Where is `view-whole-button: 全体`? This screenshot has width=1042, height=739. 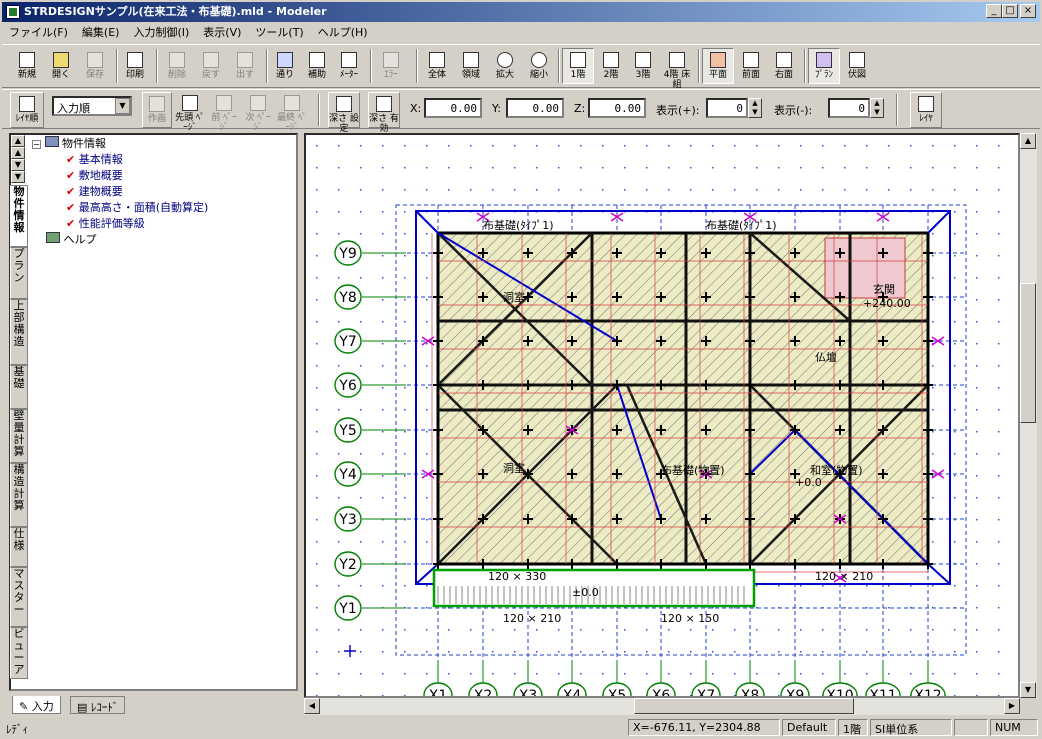
view-whole-button: 全体 is located at coordinates (437, 67).